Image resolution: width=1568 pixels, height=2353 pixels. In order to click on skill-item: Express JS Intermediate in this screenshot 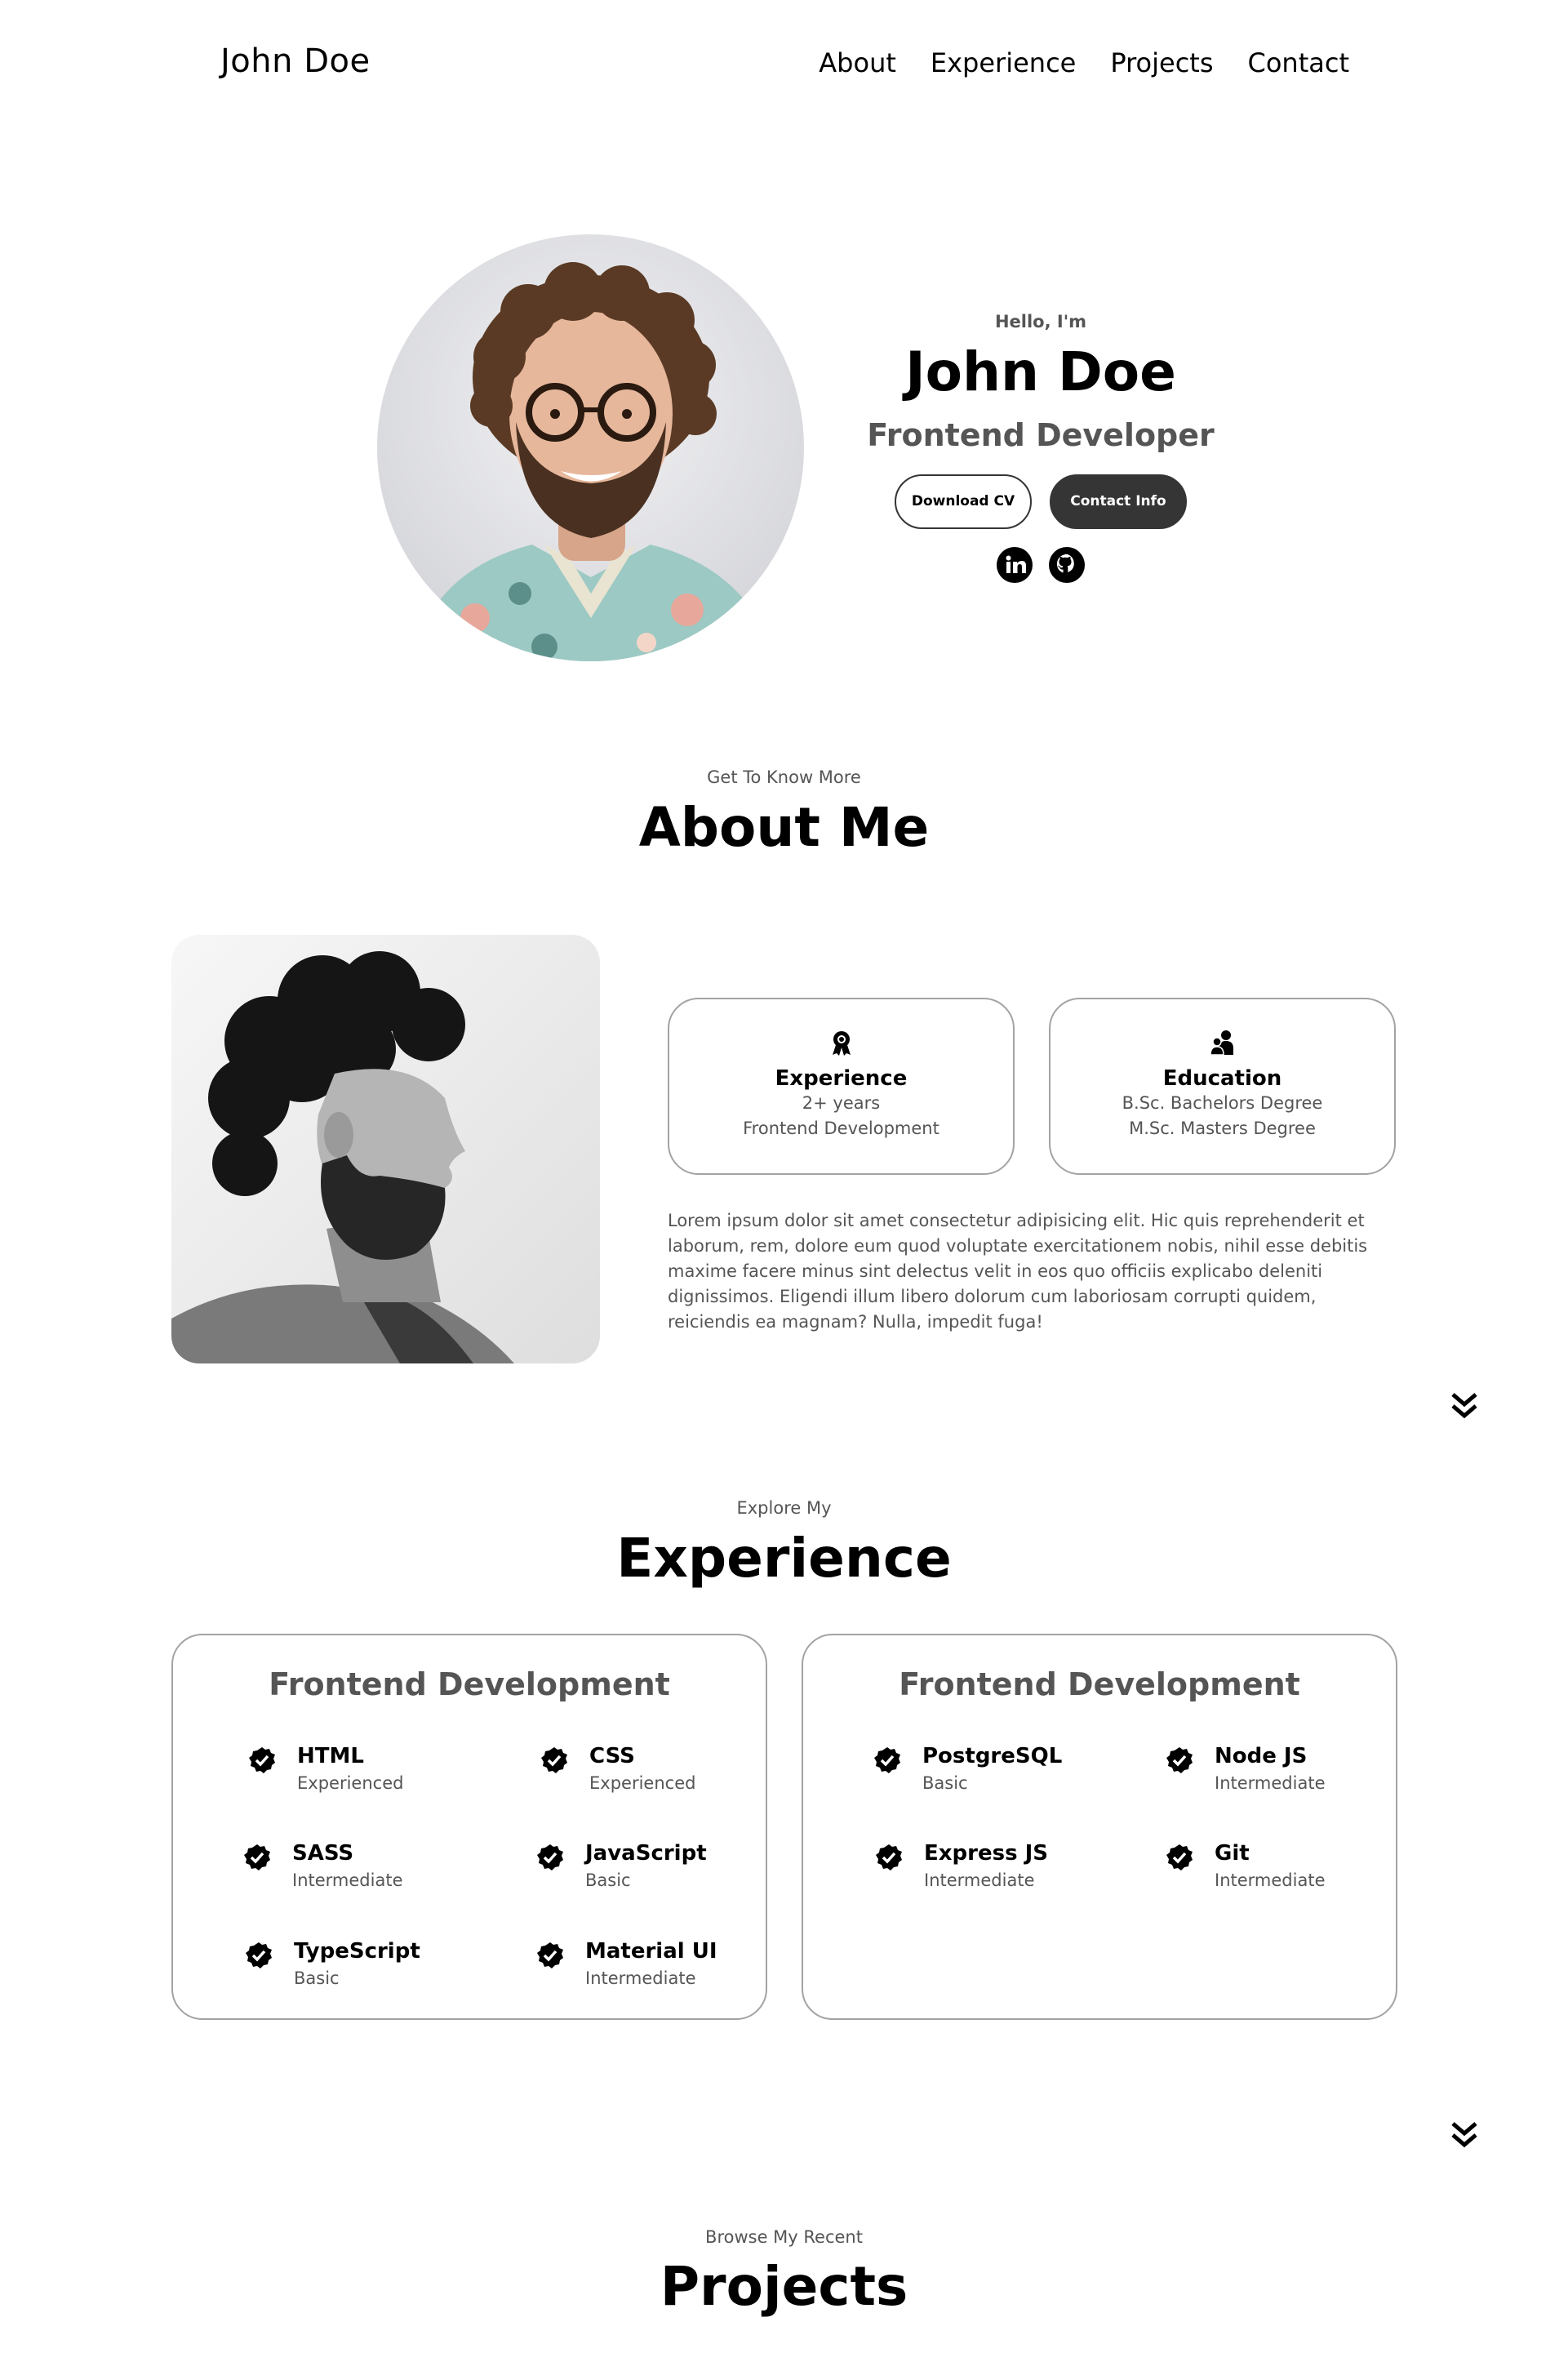, I will do `click(962, 1866)`.